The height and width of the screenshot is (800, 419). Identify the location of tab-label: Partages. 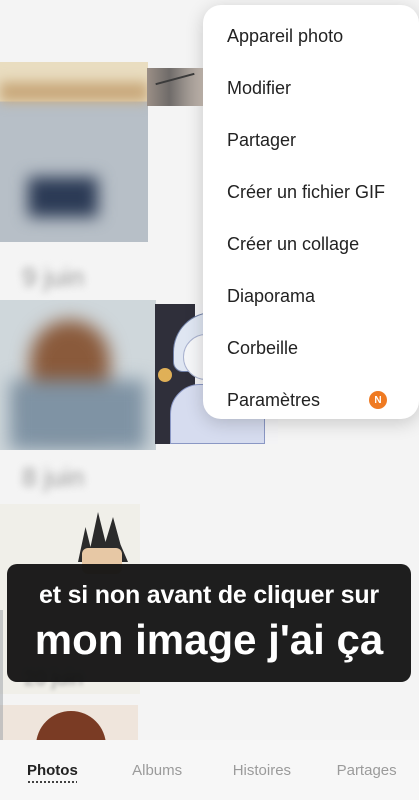
(366, 770).